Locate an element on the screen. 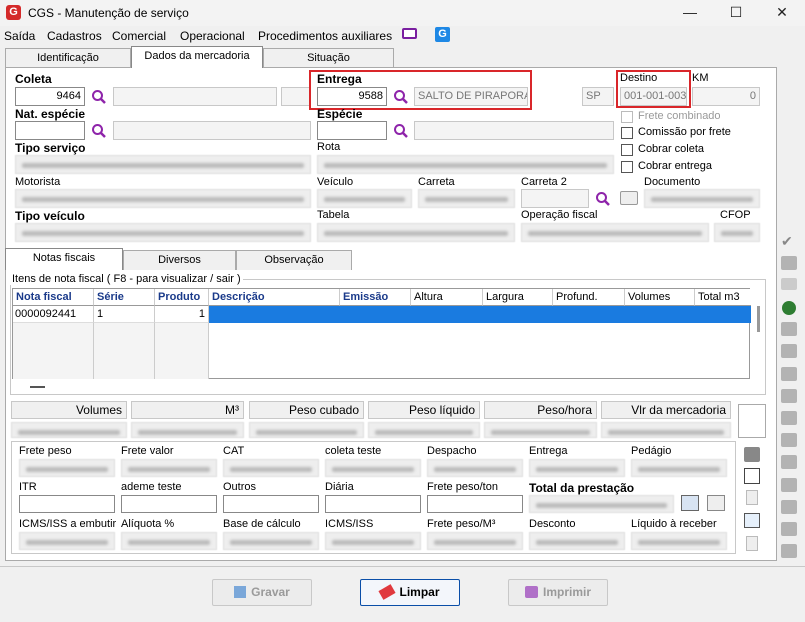  cfop-field is located at coordinates (737, 232).